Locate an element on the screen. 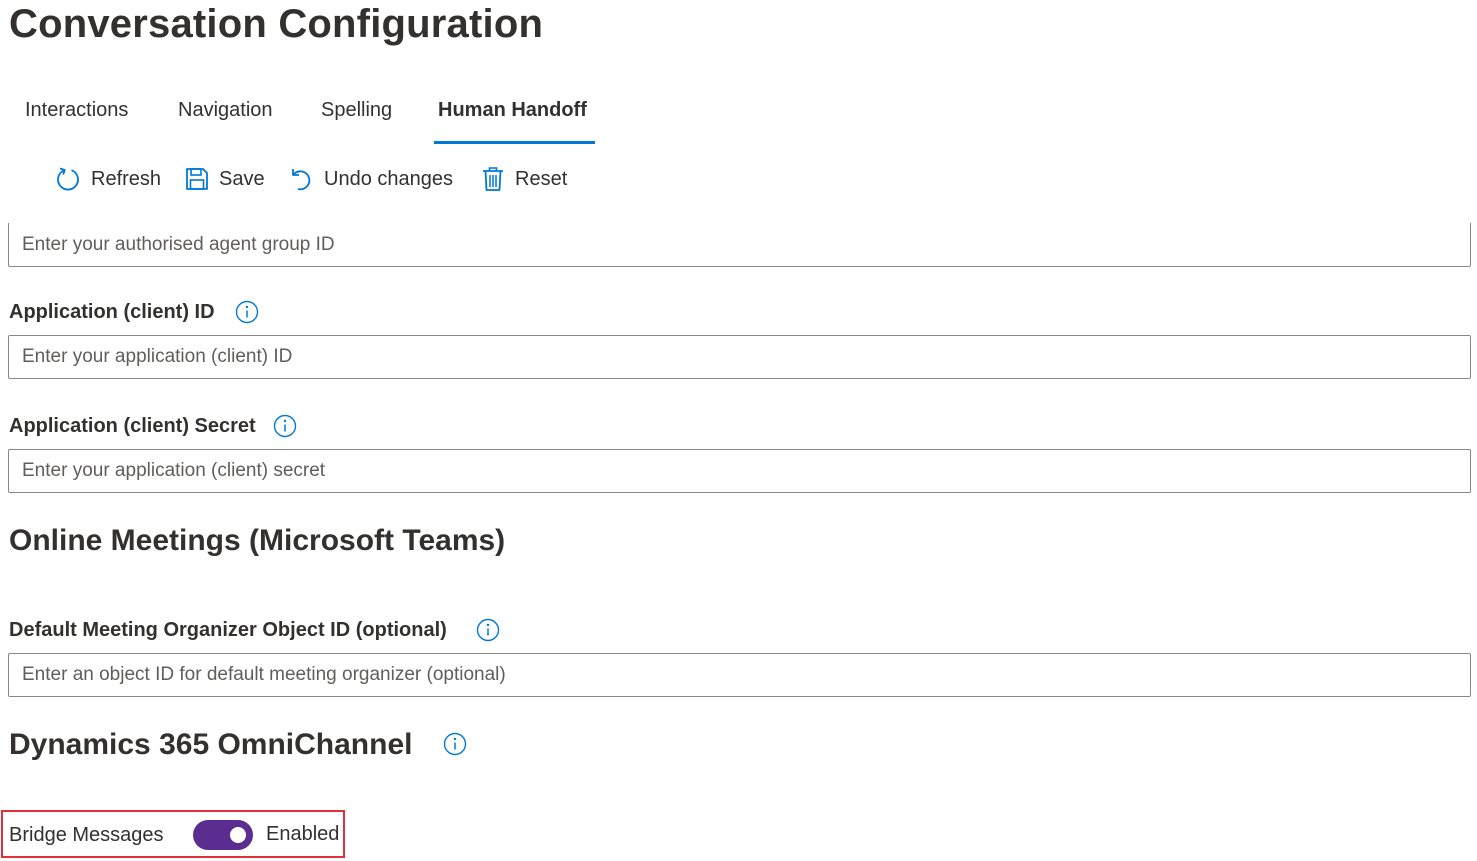  refresh-label: Refresh is located at coordinates (126, 178).